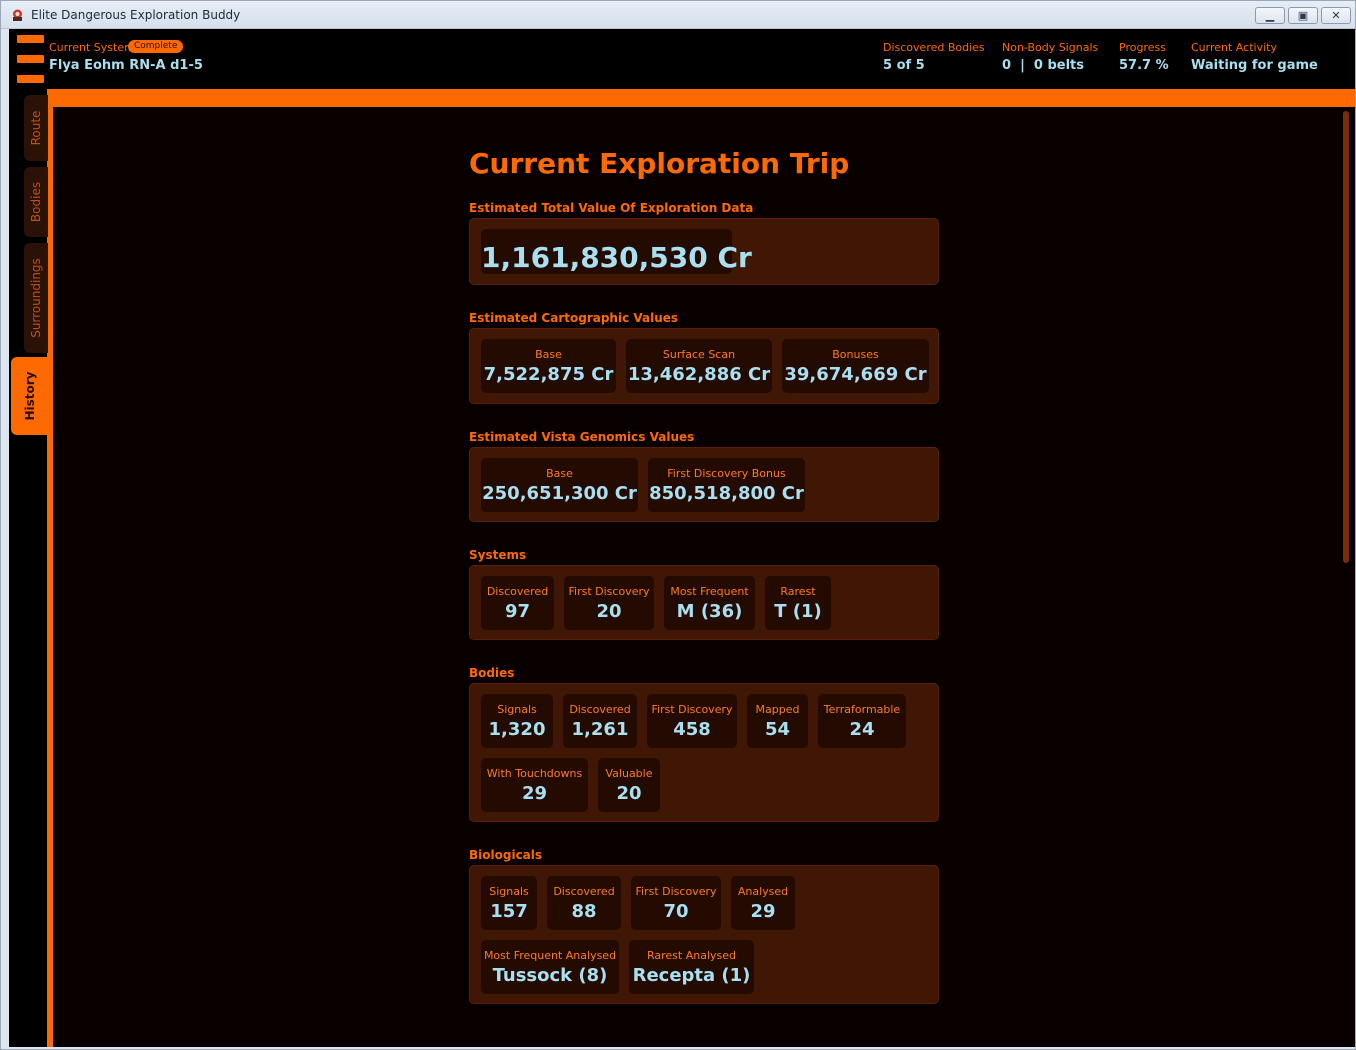  I want to click on stat-card: Terraformable 24, so click(862, 721).